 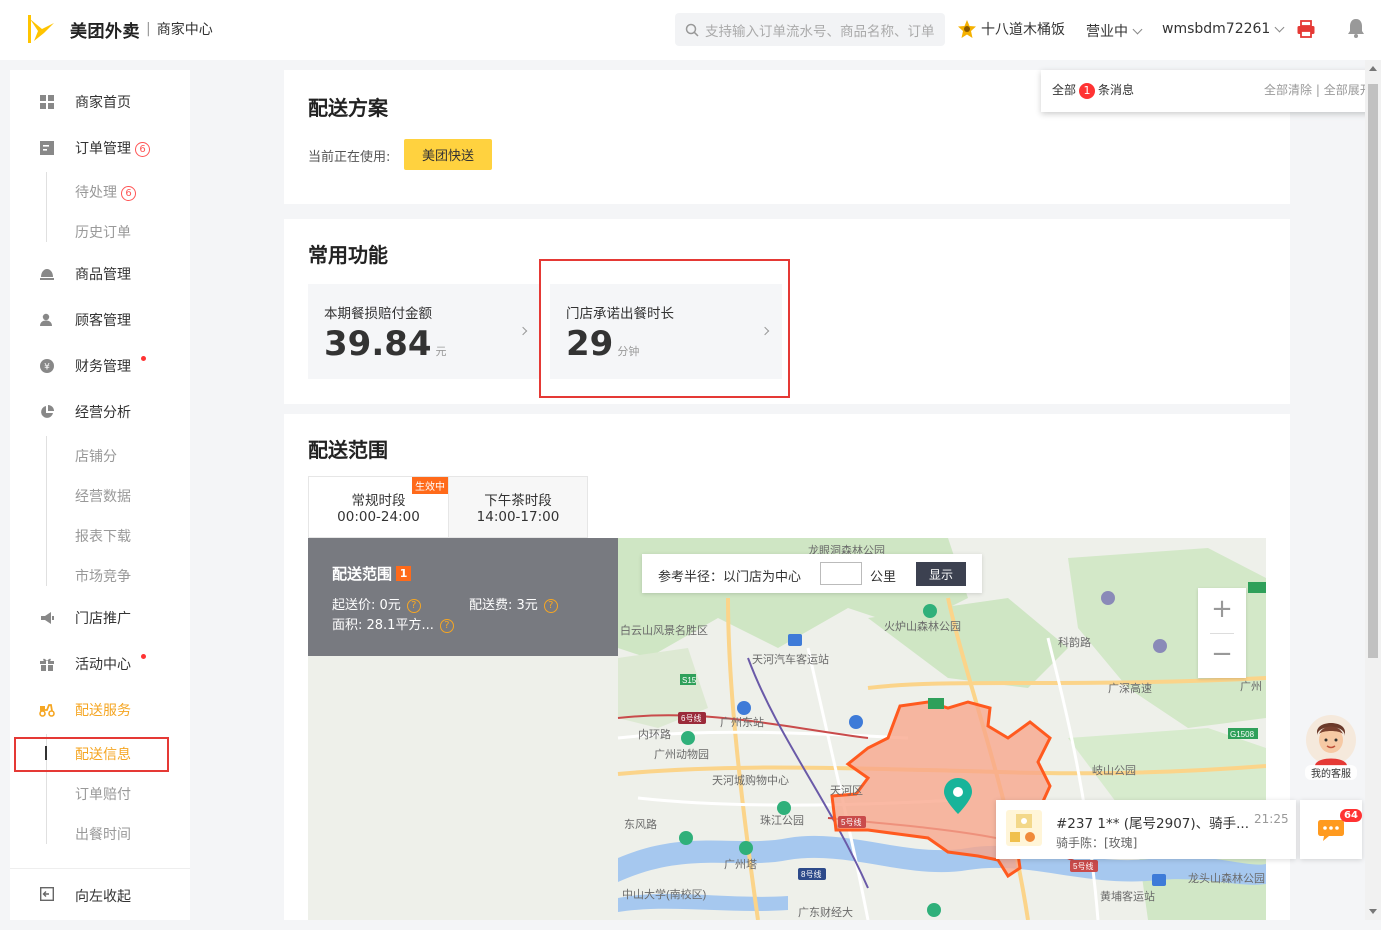 I want to click on tab-time: 14:00-17:00, so click(x=518, y=517).